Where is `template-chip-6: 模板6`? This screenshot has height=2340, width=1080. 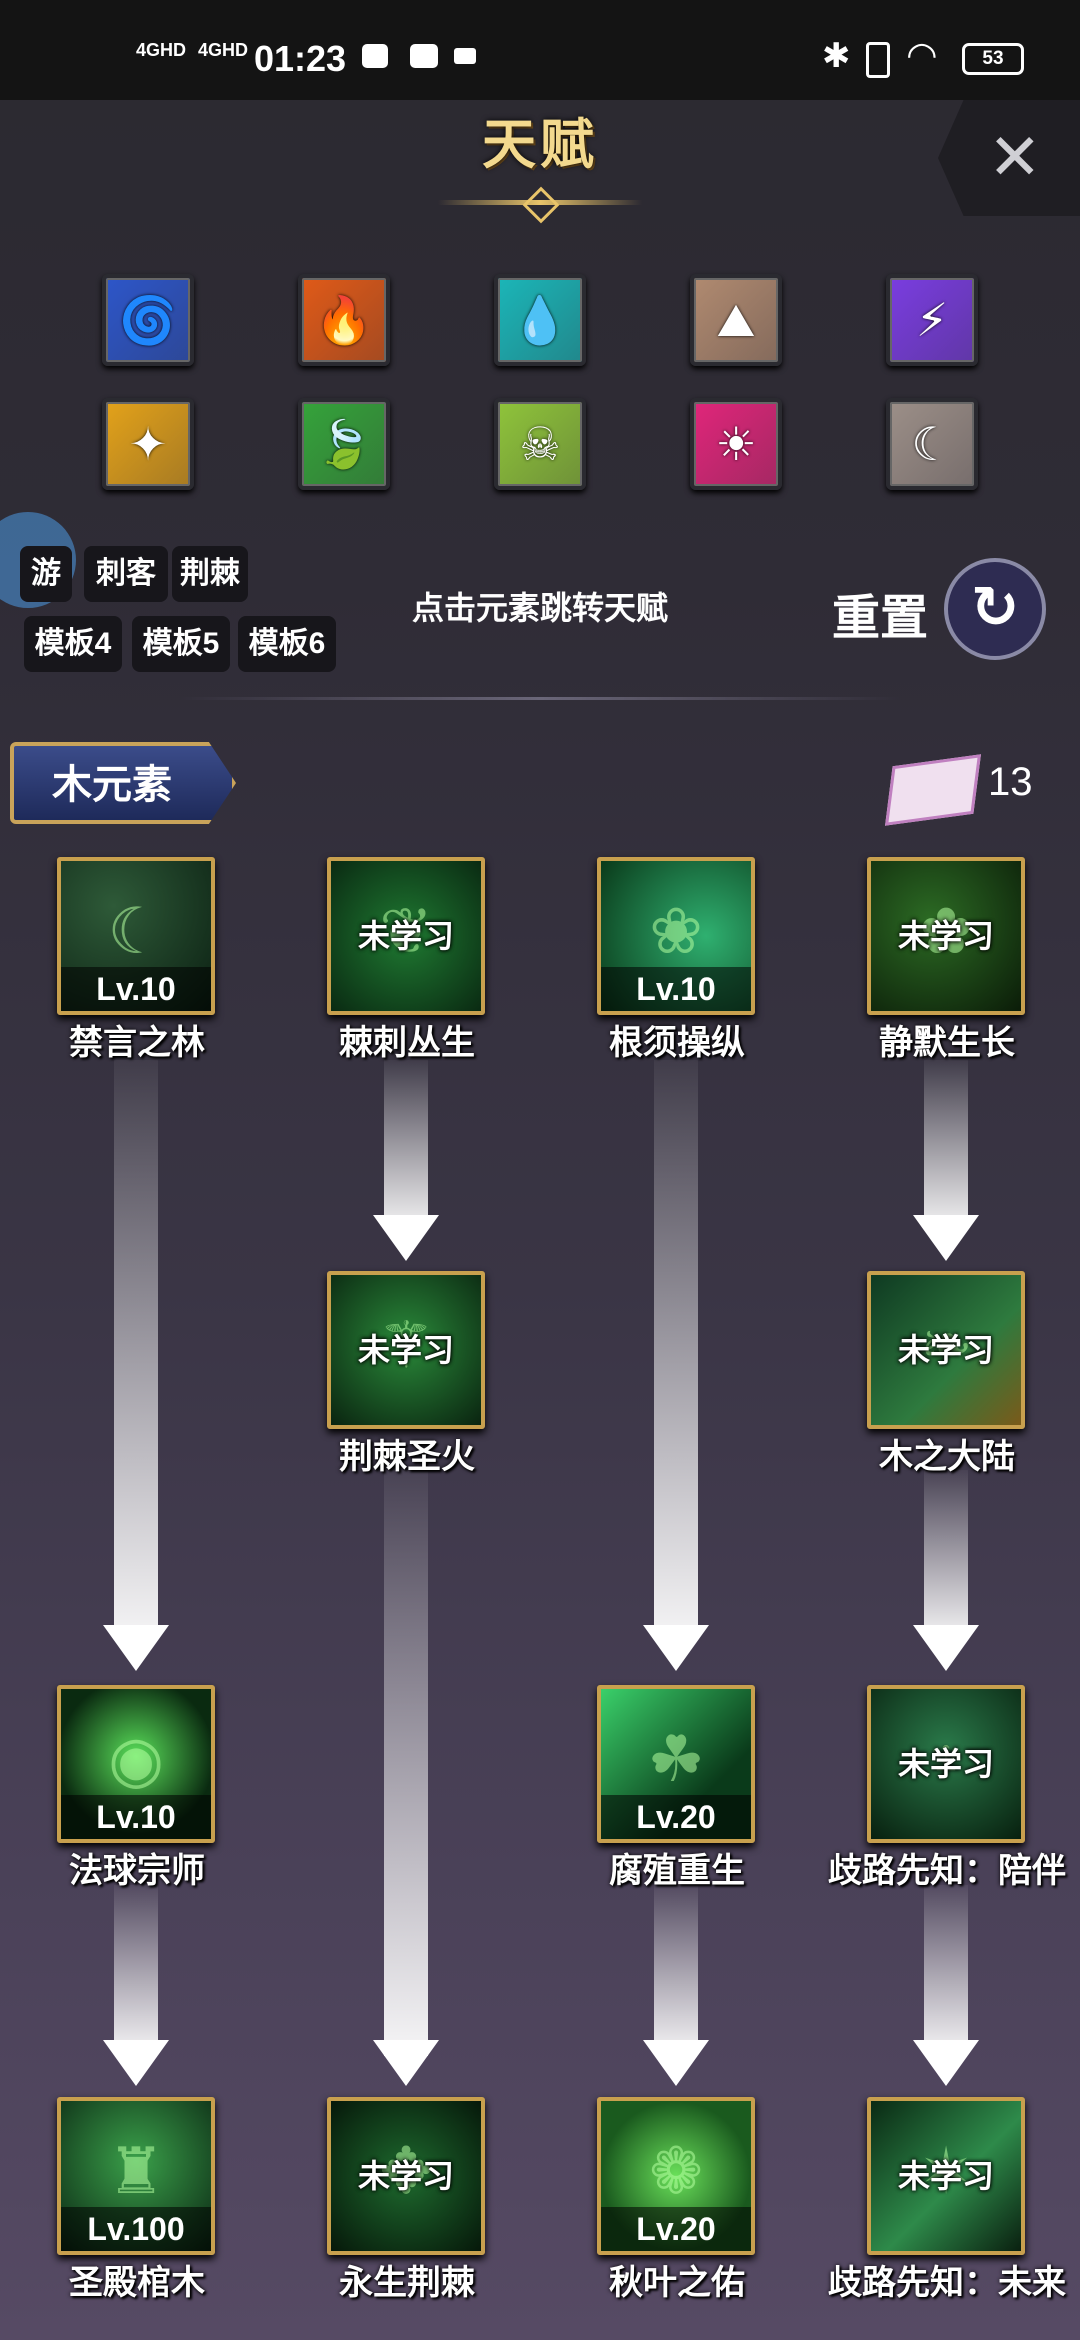 template-chip-6: 模板6 is located at coordinates (287, 644).